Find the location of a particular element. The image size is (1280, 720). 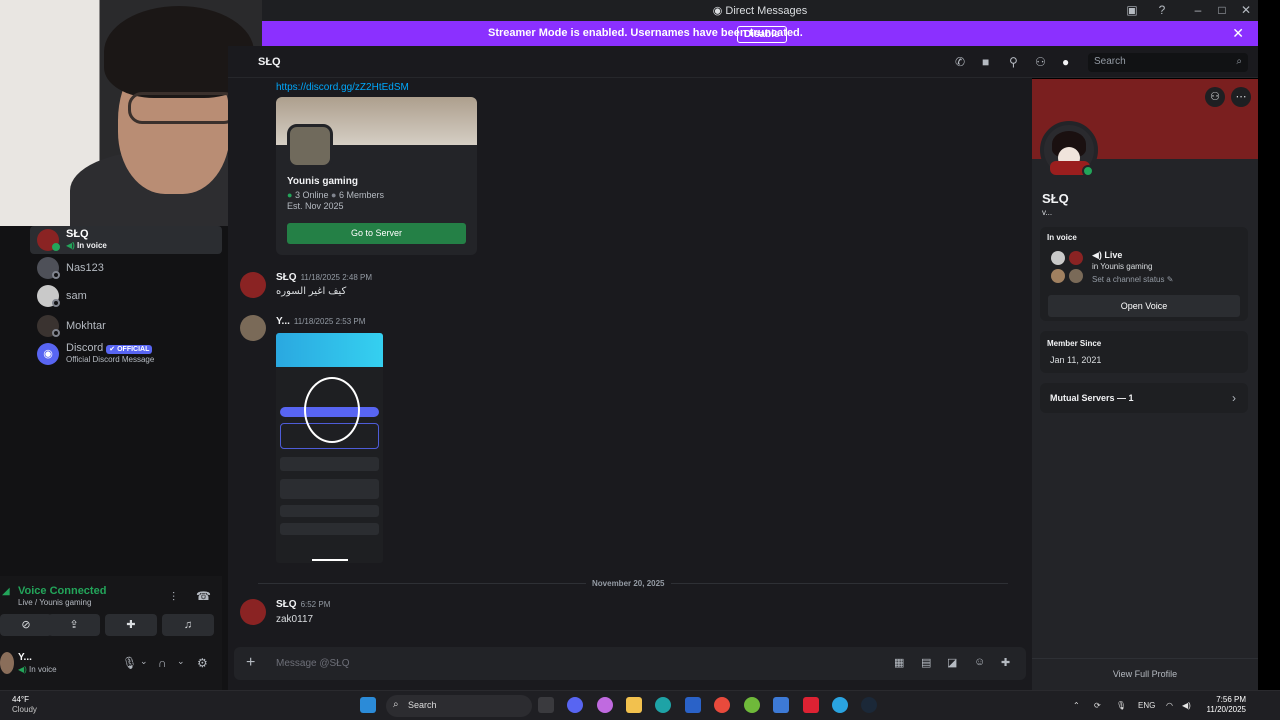

member-since-date: Jan 11, 2021 is located at coordinates (1076, 360).